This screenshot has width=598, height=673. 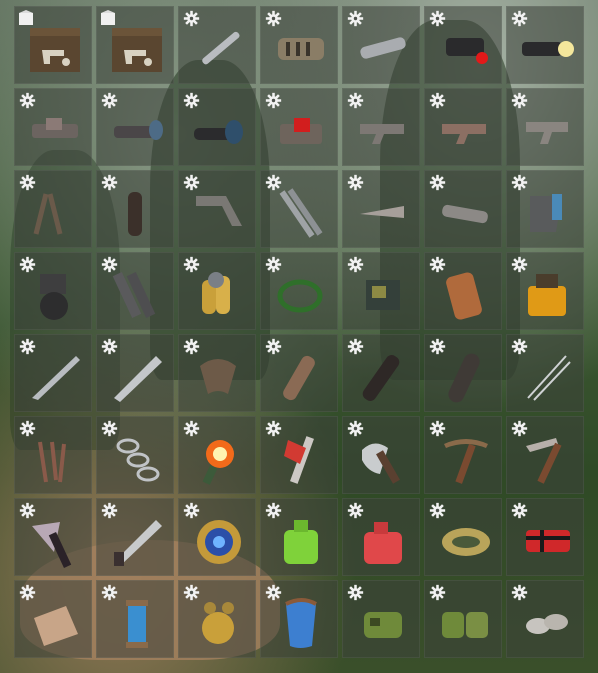 I want to click on shovel-icon, so click(x=383, y=459).